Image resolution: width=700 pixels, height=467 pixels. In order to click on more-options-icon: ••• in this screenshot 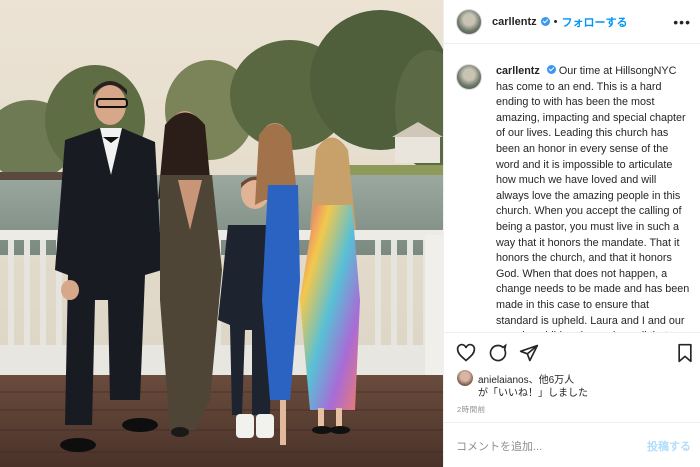, I will do `click(682, 22)`.